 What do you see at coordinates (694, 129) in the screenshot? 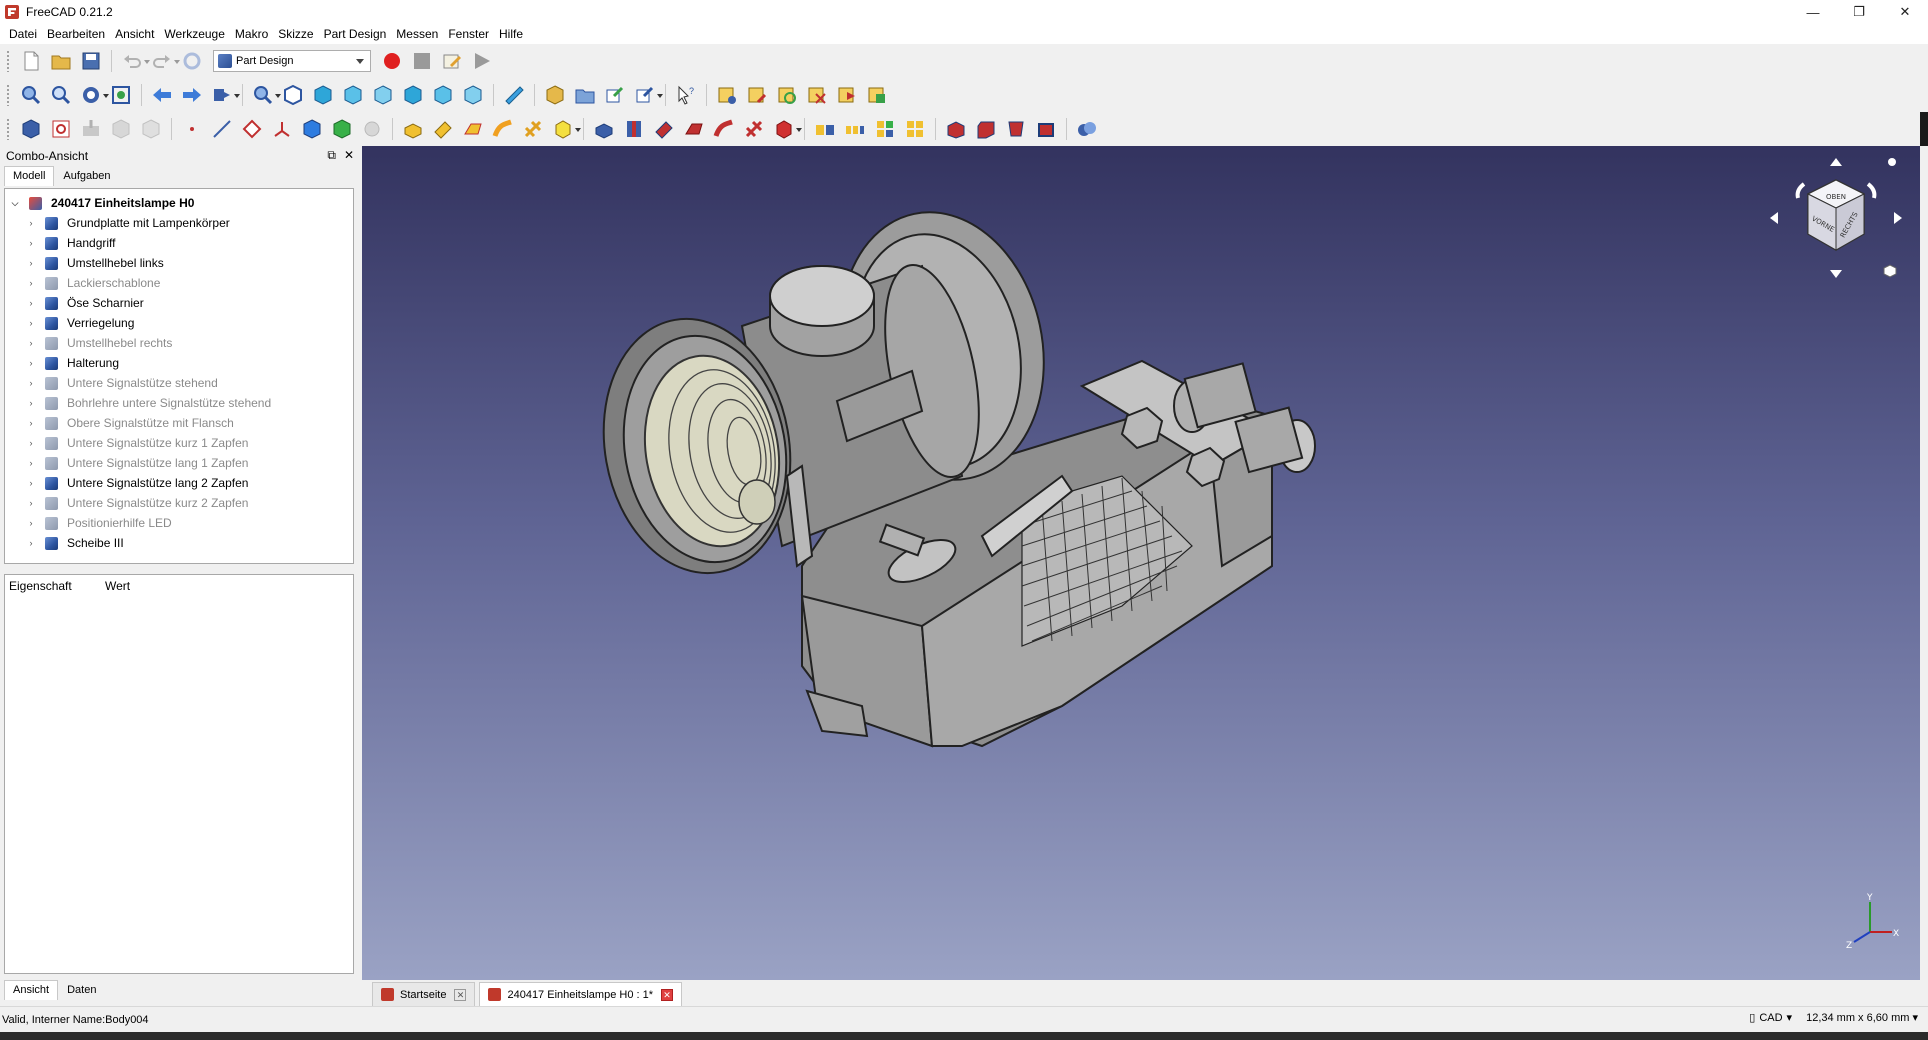
I see `subtractive-loft-icon` at bounding box center [694, 129].